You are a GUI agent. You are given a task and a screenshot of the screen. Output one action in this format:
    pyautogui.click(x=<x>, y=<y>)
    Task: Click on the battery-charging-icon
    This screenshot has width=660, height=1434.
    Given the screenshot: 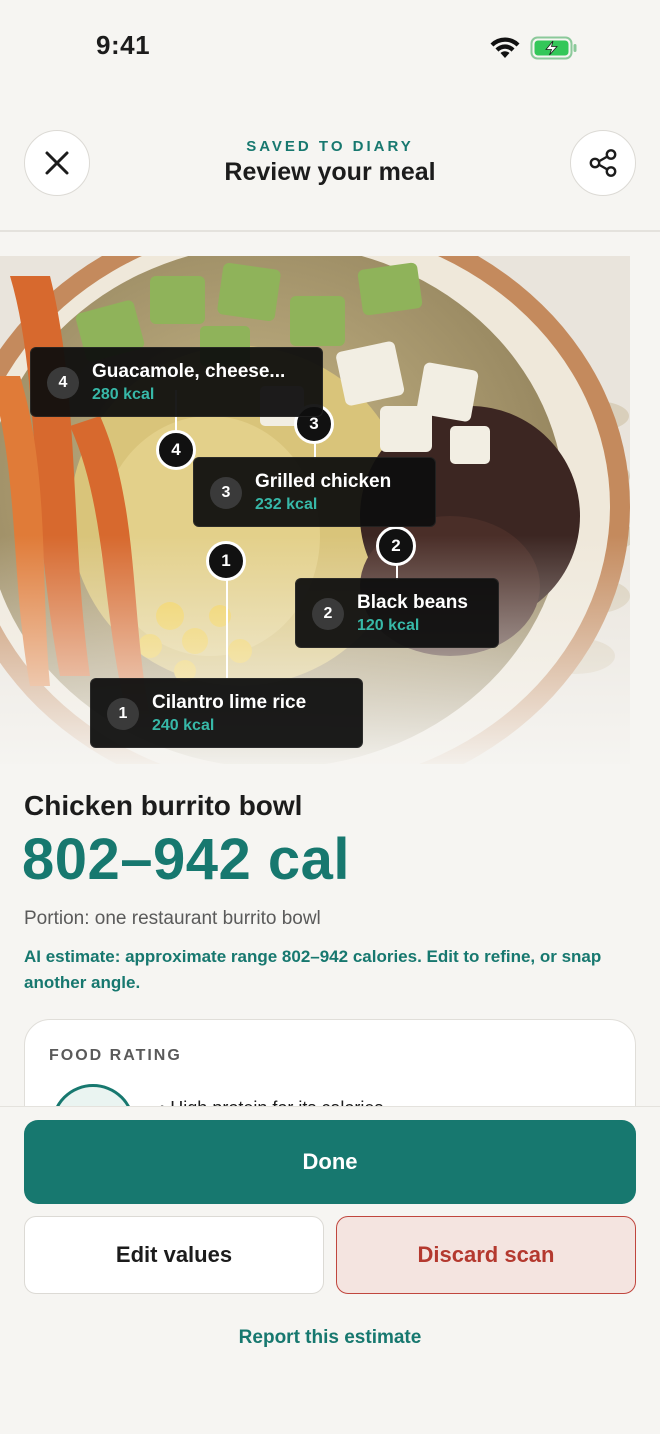 What is the action you would take?
    pyautogui.click(x=553, y=48)
    